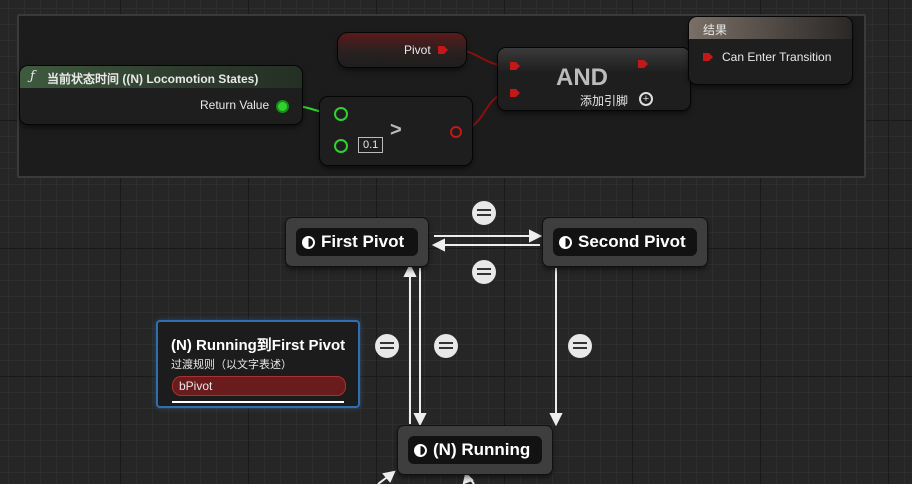 Image resolution: width=912 pixels, height=484 pixels. Describe the element at coordinates (258, 345) in the screenshot. I see `tooltip-title: (N) Running到First Pivot` at that location.